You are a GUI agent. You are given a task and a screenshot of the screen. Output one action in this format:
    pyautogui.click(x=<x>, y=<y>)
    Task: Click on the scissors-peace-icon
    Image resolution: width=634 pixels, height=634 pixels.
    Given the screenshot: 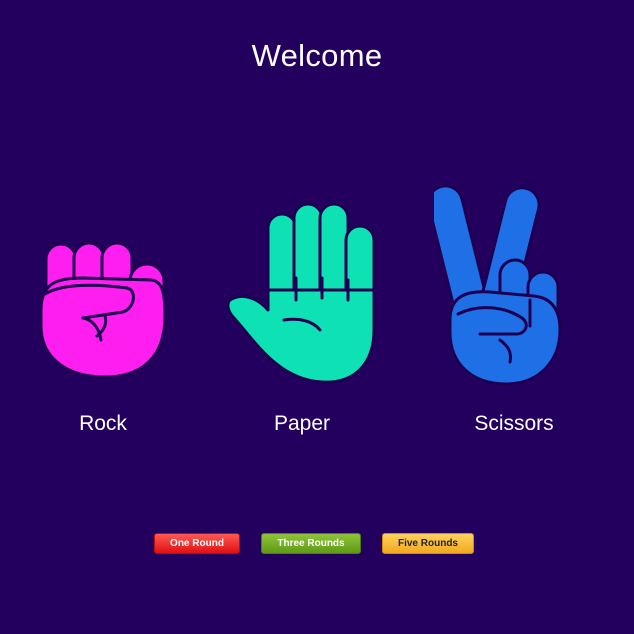 What is the action you would take?
    pyautogui.click(x=498, y=285)
    